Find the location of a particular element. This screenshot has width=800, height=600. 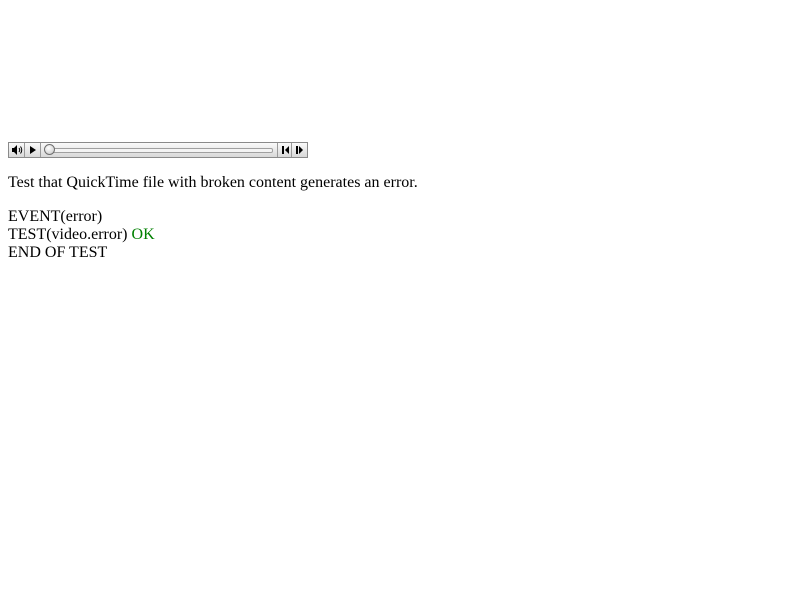

step-back-icon is located at coordinates (285, 150).